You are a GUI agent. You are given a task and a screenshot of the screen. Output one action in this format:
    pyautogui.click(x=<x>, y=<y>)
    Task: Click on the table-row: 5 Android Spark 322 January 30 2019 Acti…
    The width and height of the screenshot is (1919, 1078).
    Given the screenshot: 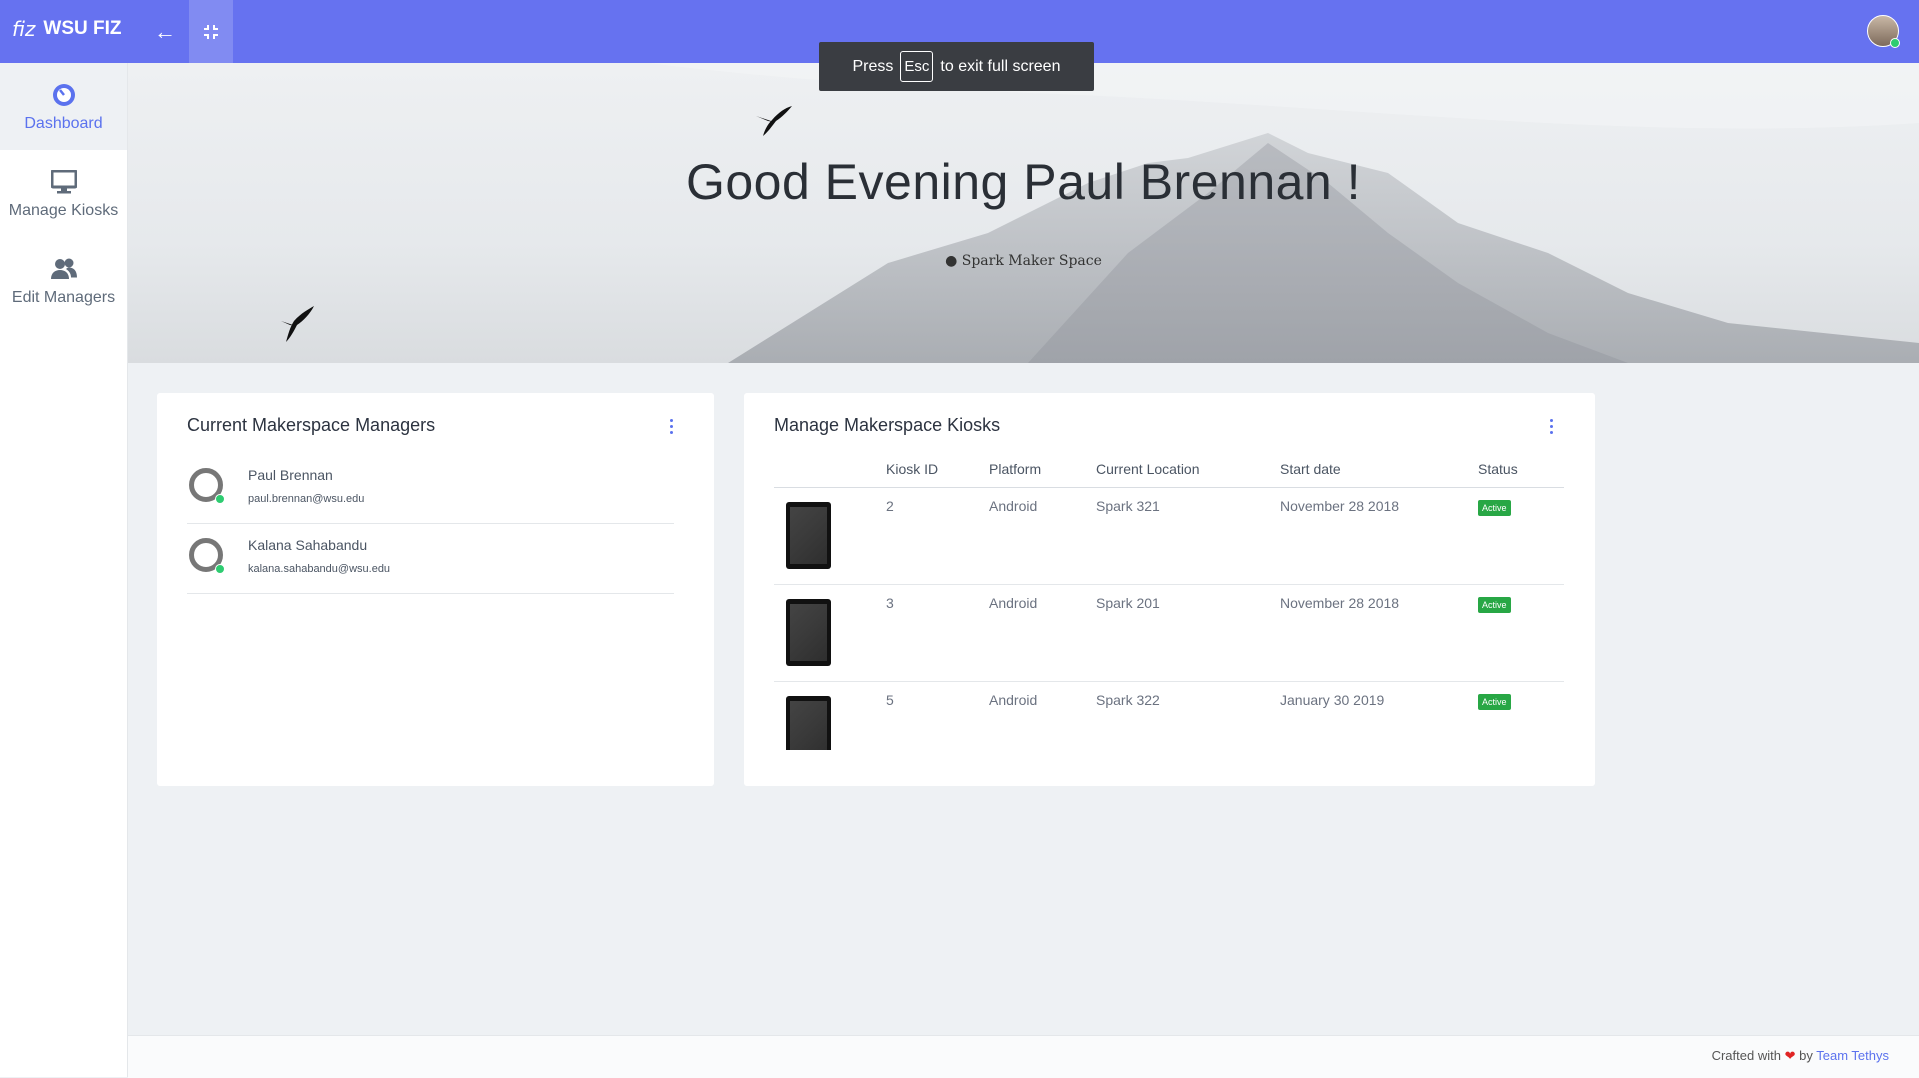 What is the action you would take?
    pyautogui.click(x=1169, y=716)
    